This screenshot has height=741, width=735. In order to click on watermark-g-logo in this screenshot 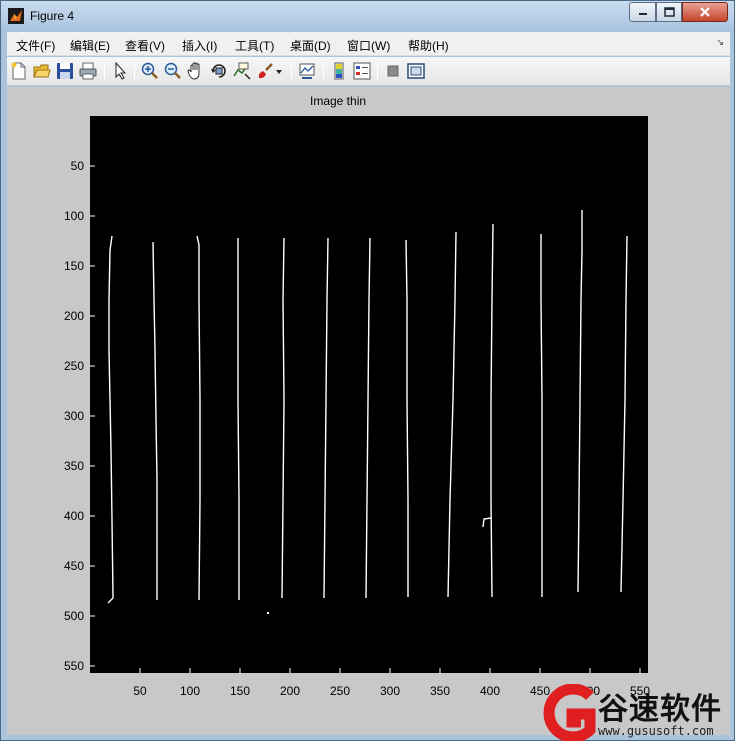, I will do `click(569, 712)`.